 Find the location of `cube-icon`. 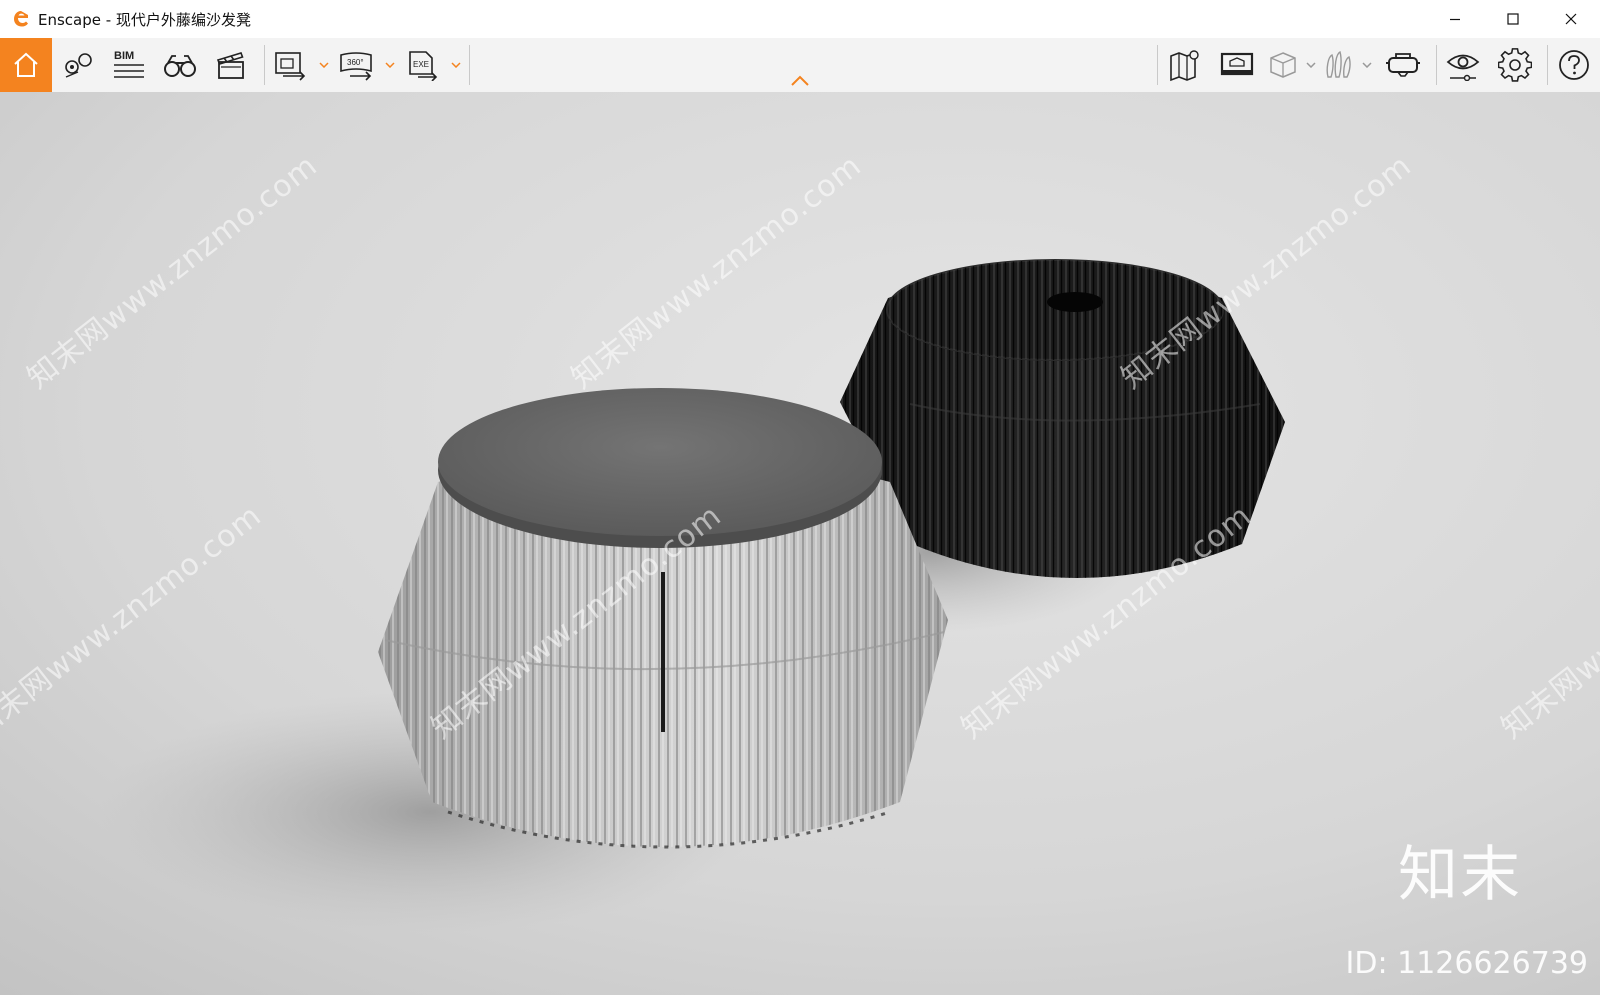

cube-icon is located at coordinates (1283, 65).